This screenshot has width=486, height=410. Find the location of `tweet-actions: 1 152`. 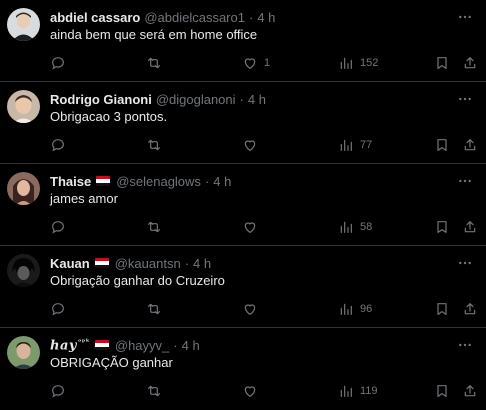

tweet-actions: 1 152 is located at coordinates (262, 63).